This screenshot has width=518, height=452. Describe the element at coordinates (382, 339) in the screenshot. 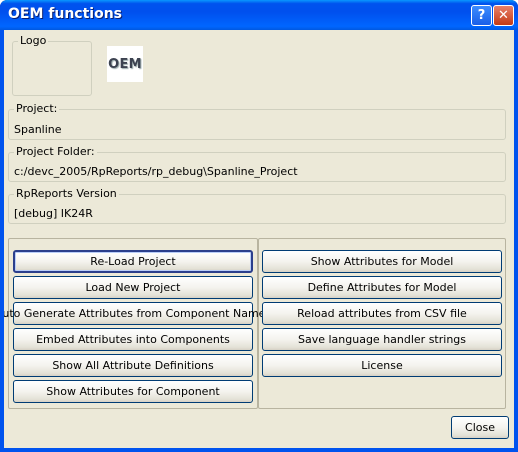

I see `save-language-handler-strings-button: Save language handler strings` at that location.